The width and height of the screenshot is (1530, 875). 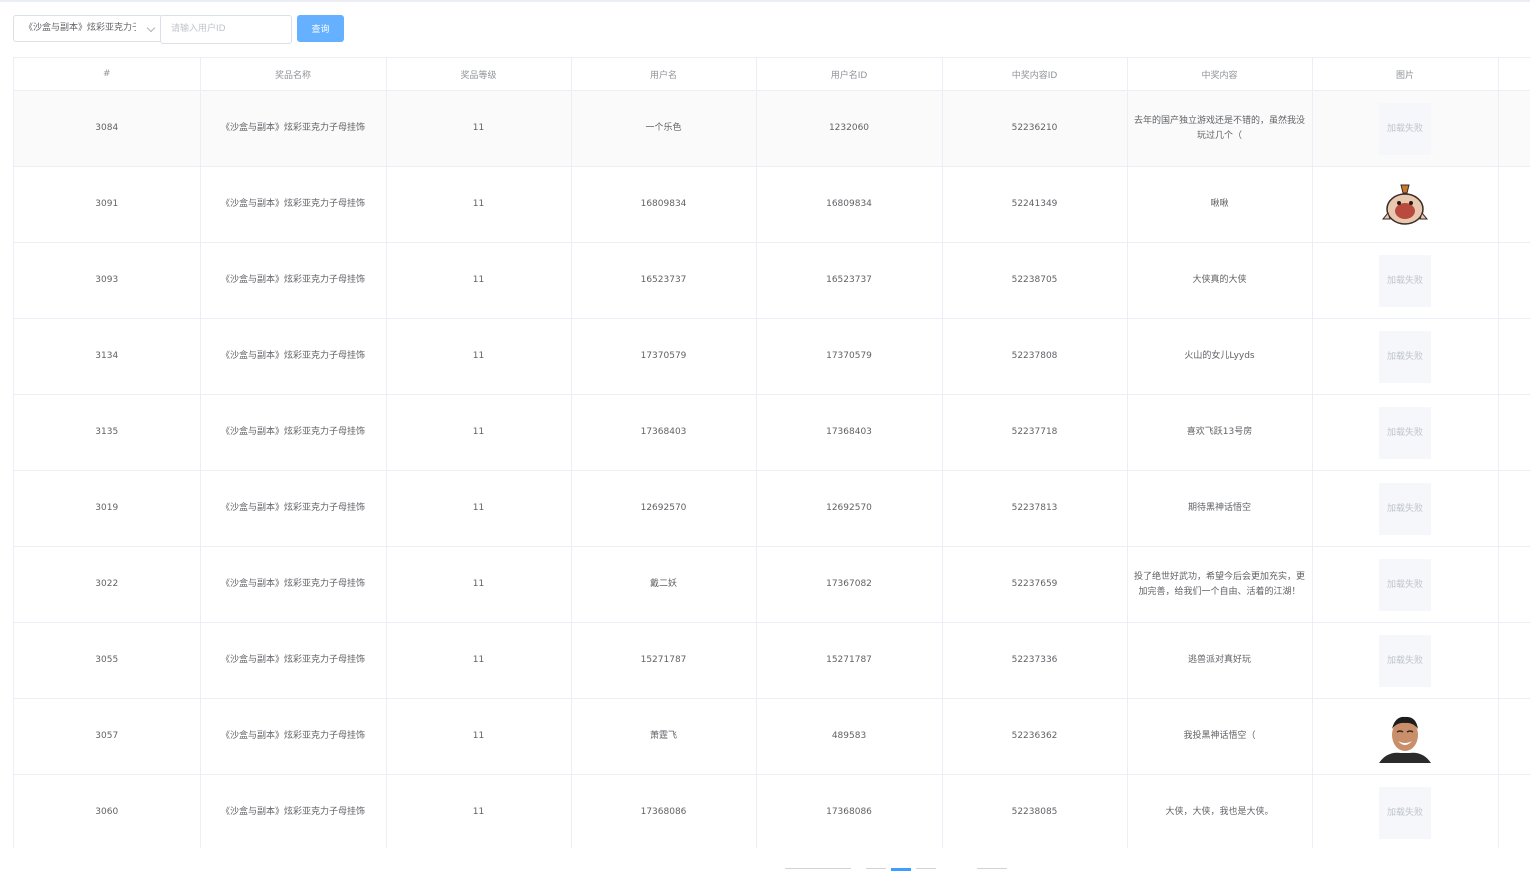 I want to click on cell-username: 16809834, so click(x=664, y=204).